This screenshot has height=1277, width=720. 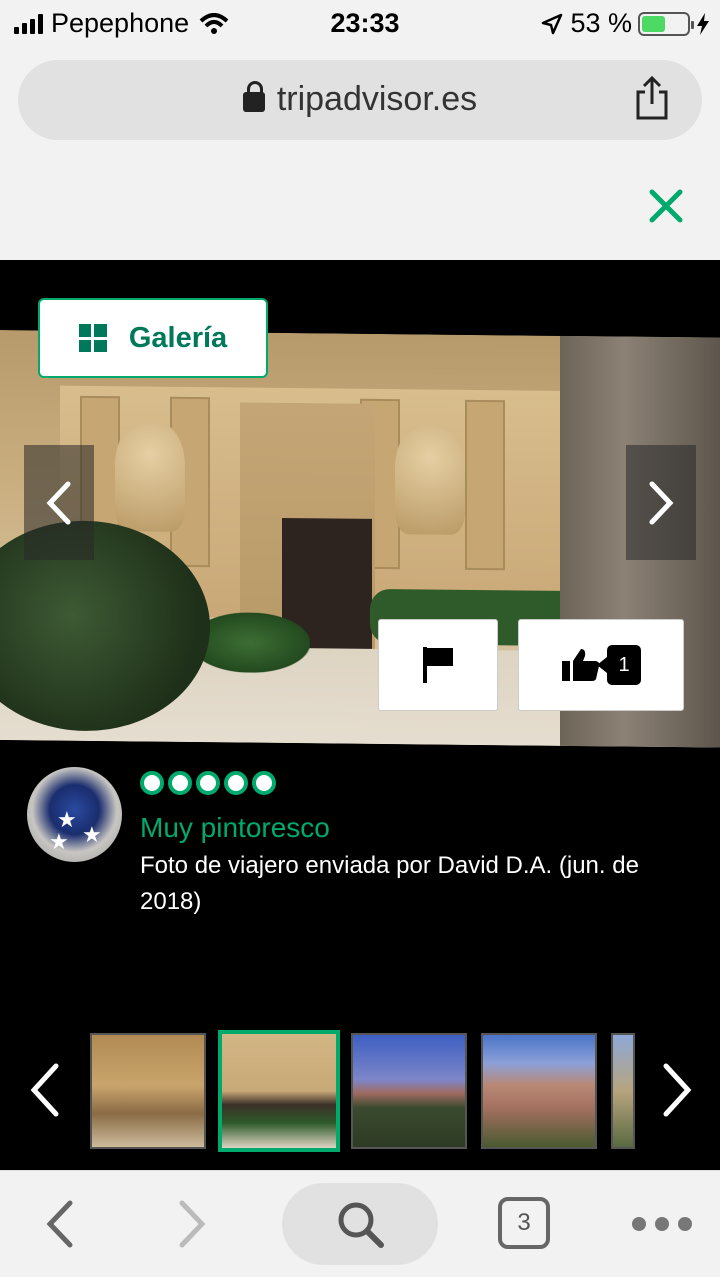 I want to click on tabs-button: 3, so click(x=524, y=1223).